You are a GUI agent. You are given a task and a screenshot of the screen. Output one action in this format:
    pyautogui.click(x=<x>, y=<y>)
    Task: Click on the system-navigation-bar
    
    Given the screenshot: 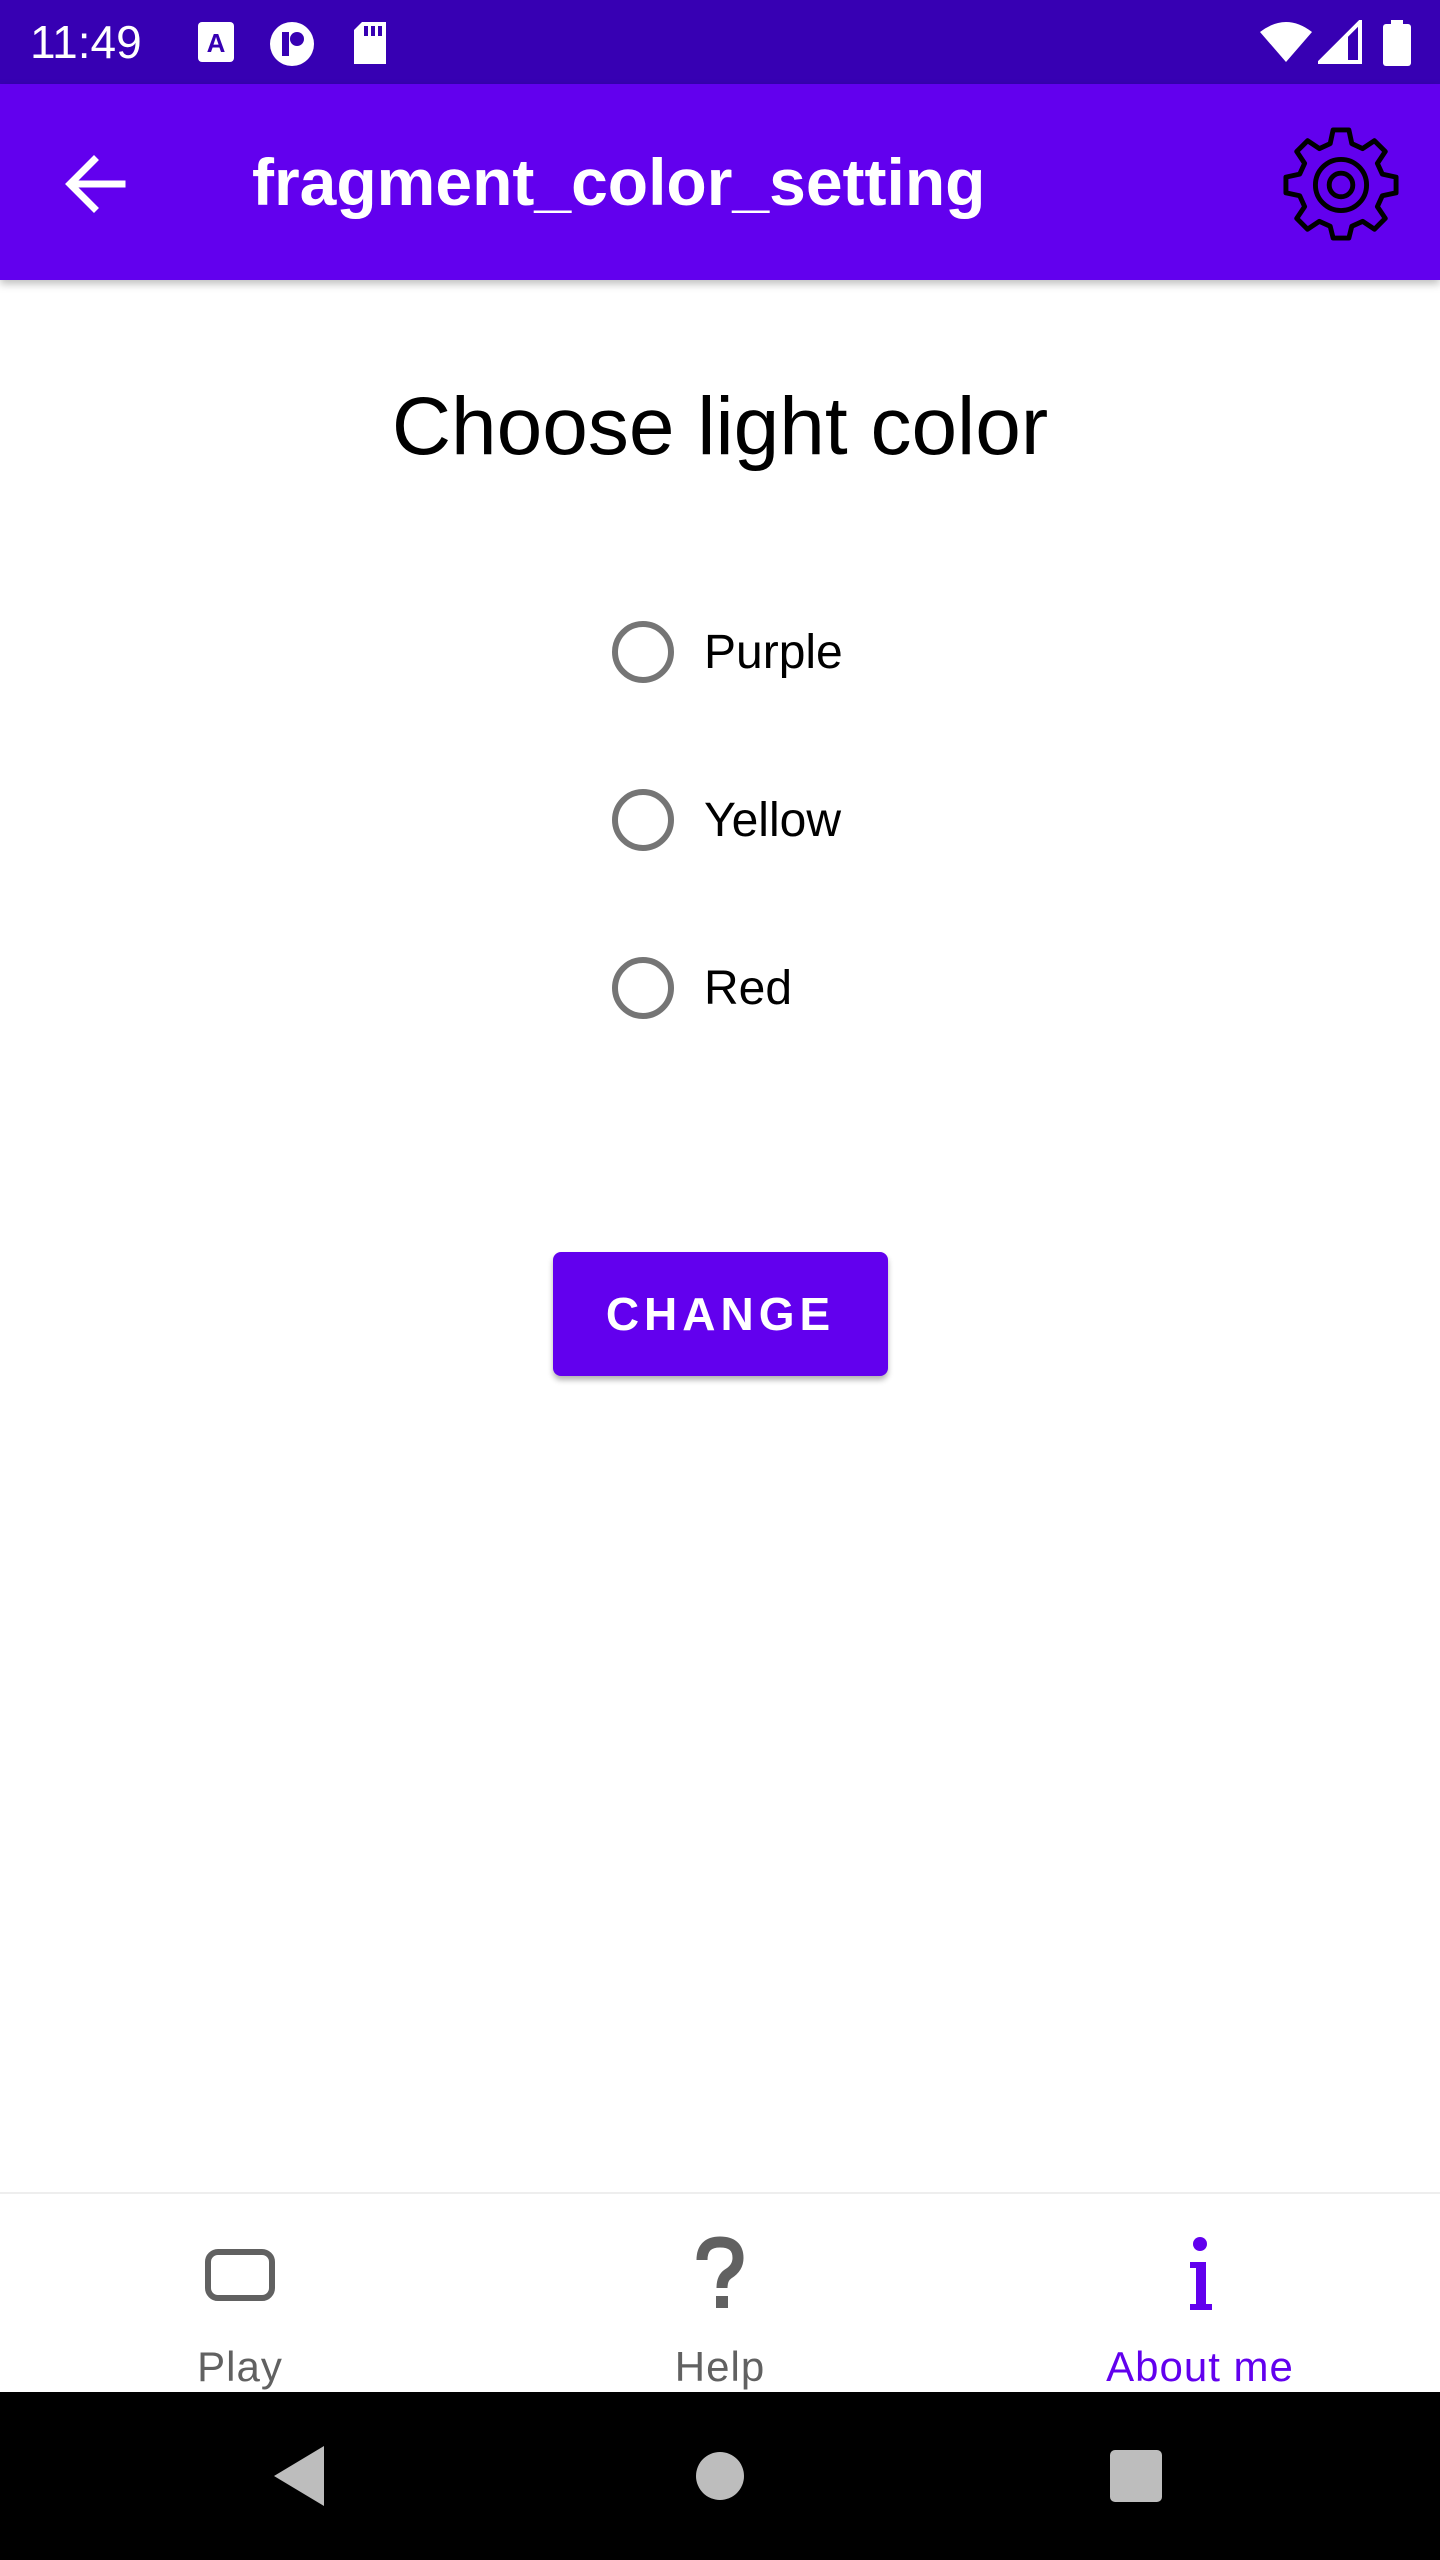 What is the action you would take?
    pyautogui.click(x=720, y=2476)
    